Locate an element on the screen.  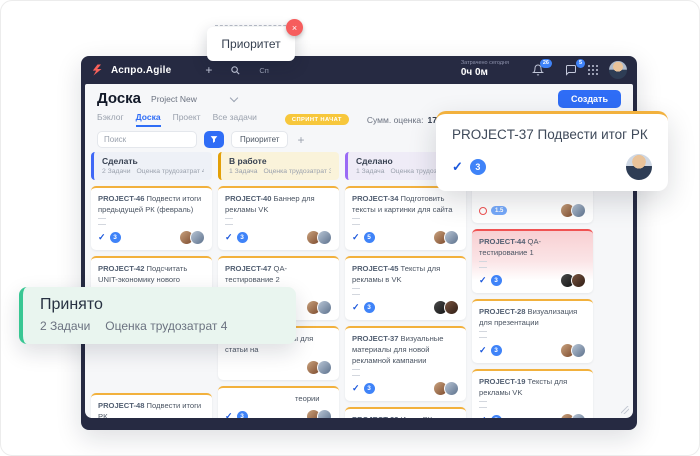
task-title: теории is located at coordinates (307, 398).